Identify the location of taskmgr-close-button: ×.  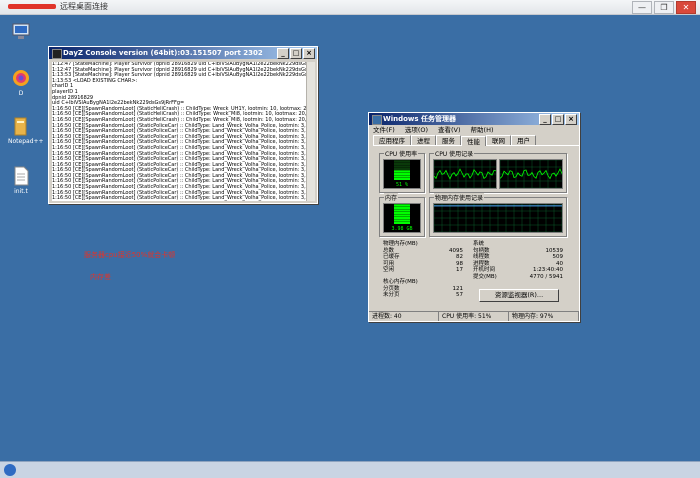
(571, 119).